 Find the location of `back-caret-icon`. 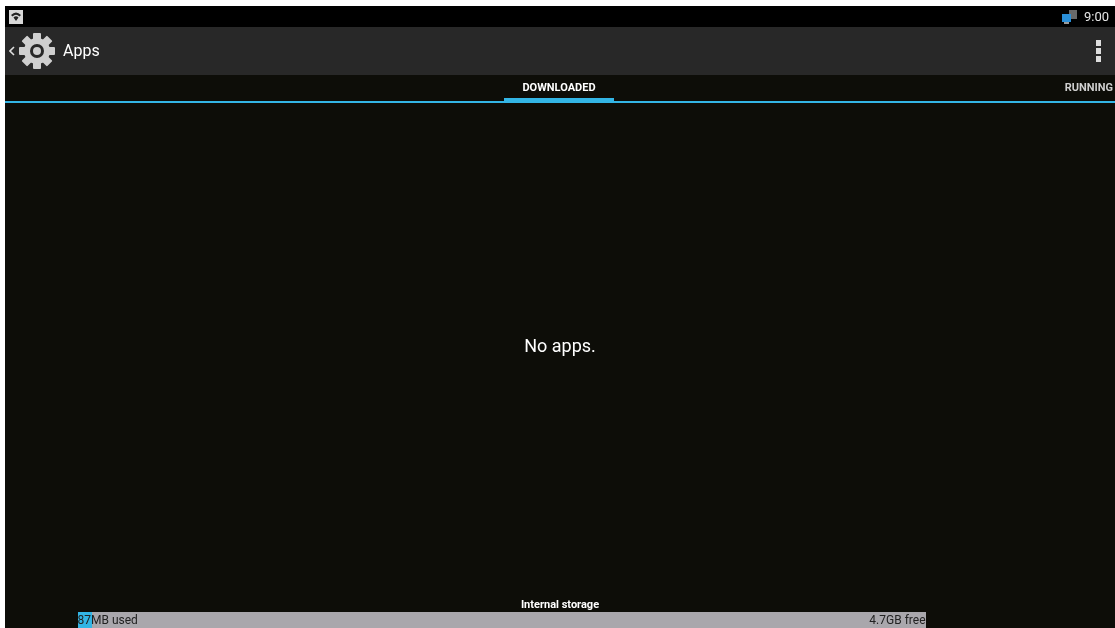

back-caret-icon is located at coordinates (12, 51).